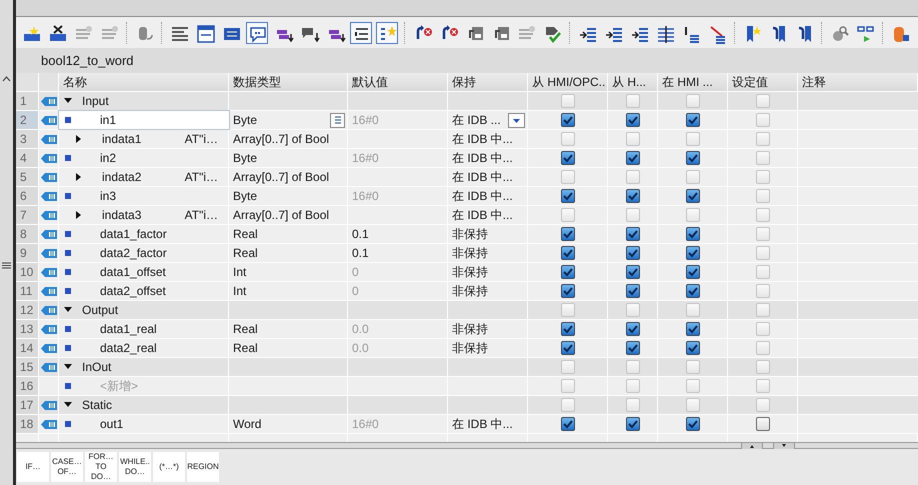  I want to click on scroll-up-icon, so click(752, 445).